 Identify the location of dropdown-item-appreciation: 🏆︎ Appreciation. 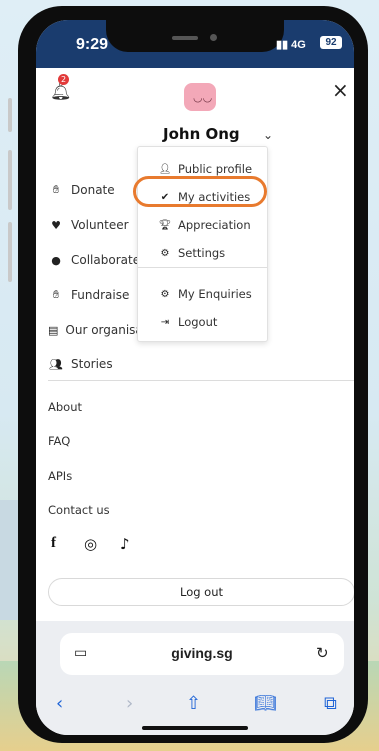
(202, 225).